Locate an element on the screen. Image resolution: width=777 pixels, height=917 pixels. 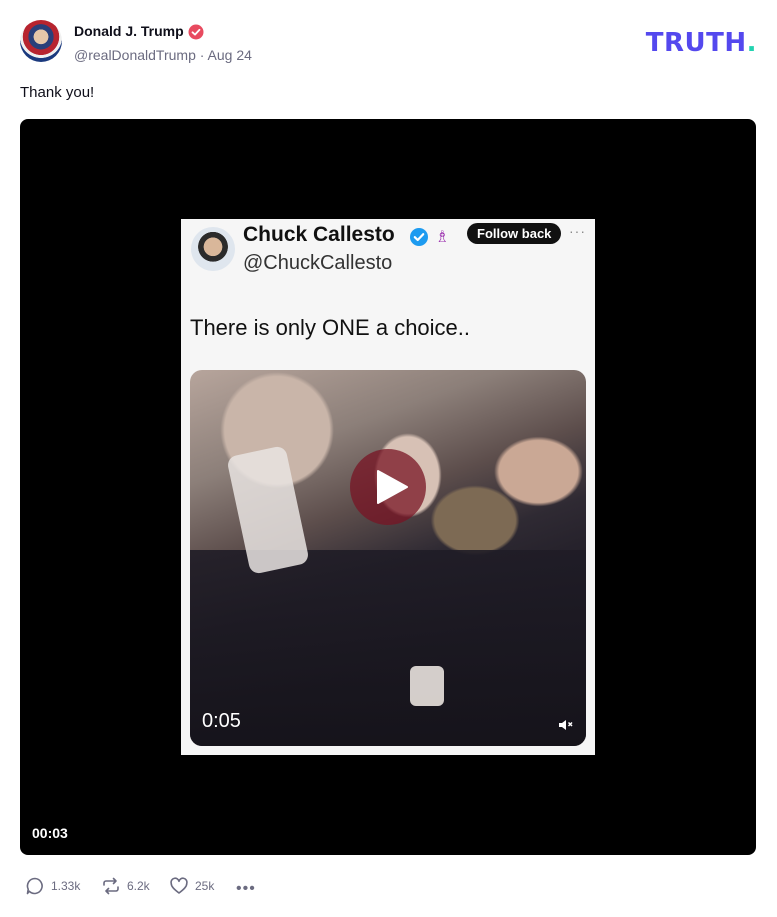
author-handle-date: @realDonaldTrump · Aug 24 is located at coordinates (163, 55).